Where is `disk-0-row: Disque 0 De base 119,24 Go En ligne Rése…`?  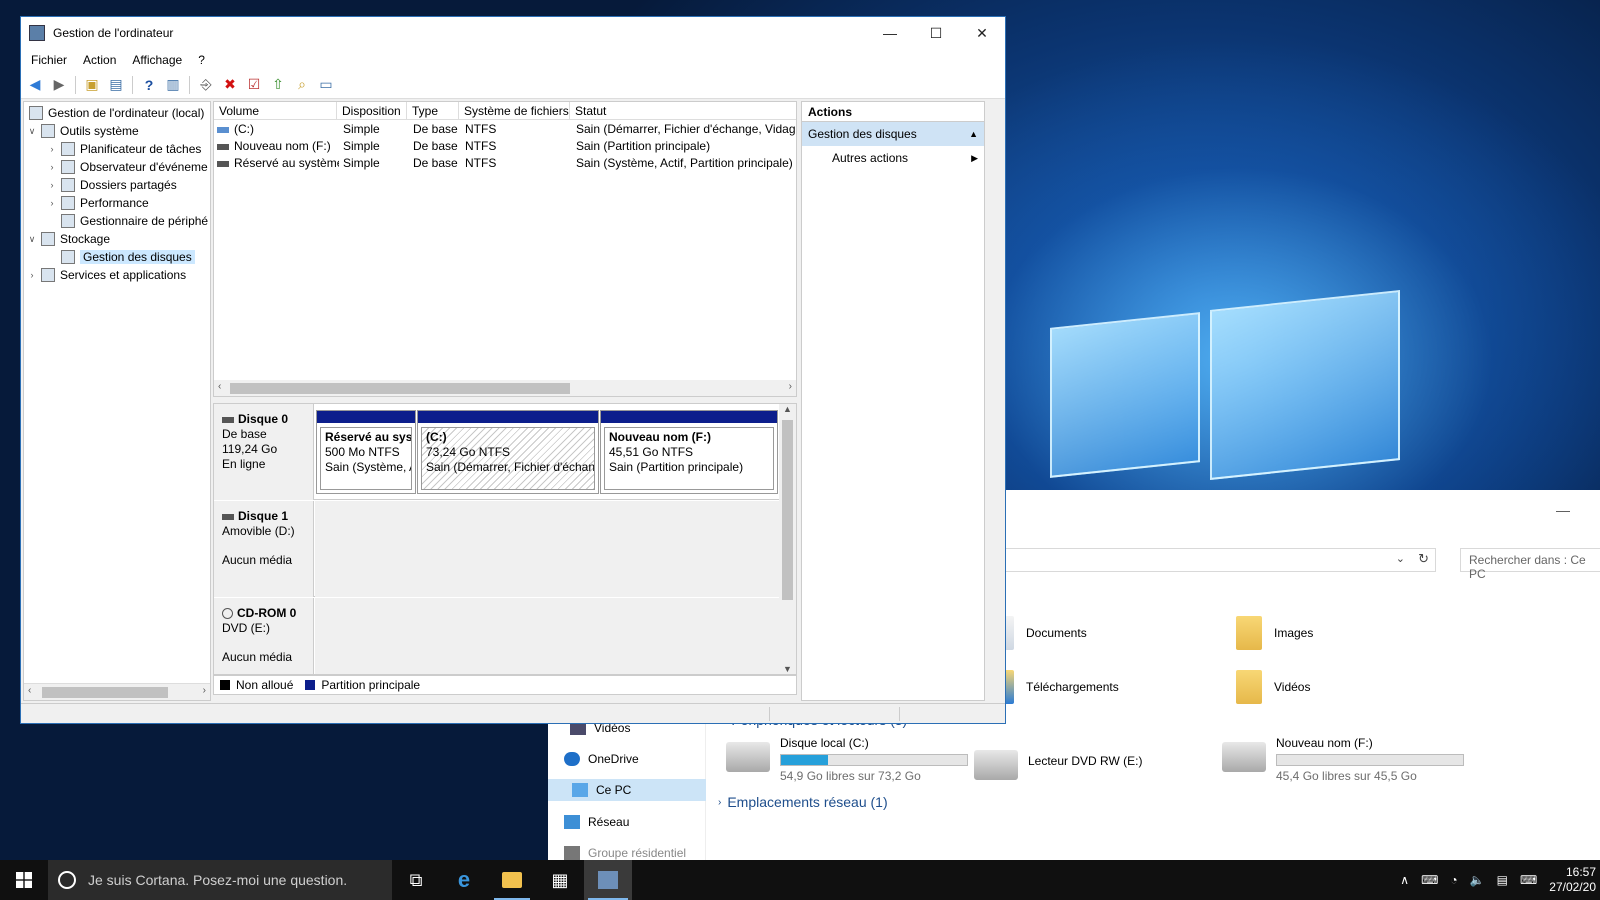
disk-0-row: Disque 0 De base 119,24 Go En ligne Rése… is located at coordinates (497, 452).